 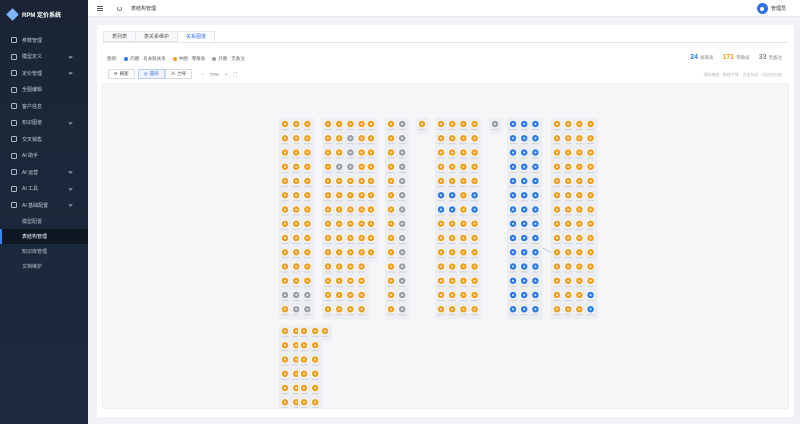 What do you see at coordinates (196, 36) in the screenshot?
I see `tab-2: 关系图谱` at bounding box center [196, 36].